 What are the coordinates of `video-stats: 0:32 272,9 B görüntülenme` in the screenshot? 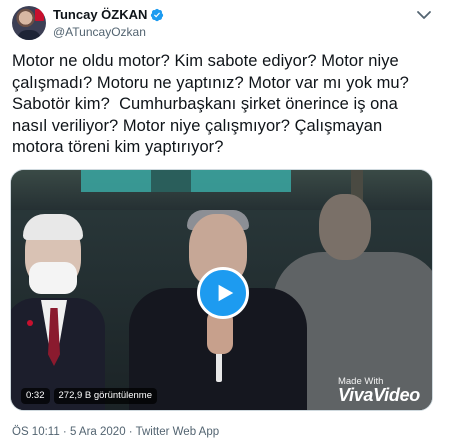 It's located at (89, 396).